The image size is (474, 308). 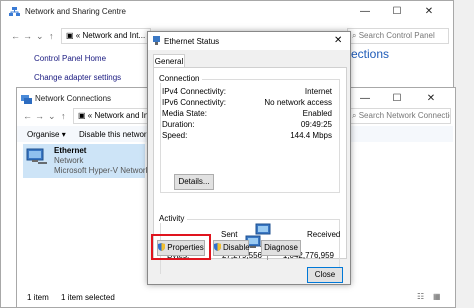 What do you see at coordinates (175, 135) in the screenshot?
I see `speed-label: Speed:` at bounding box center [175, 135].